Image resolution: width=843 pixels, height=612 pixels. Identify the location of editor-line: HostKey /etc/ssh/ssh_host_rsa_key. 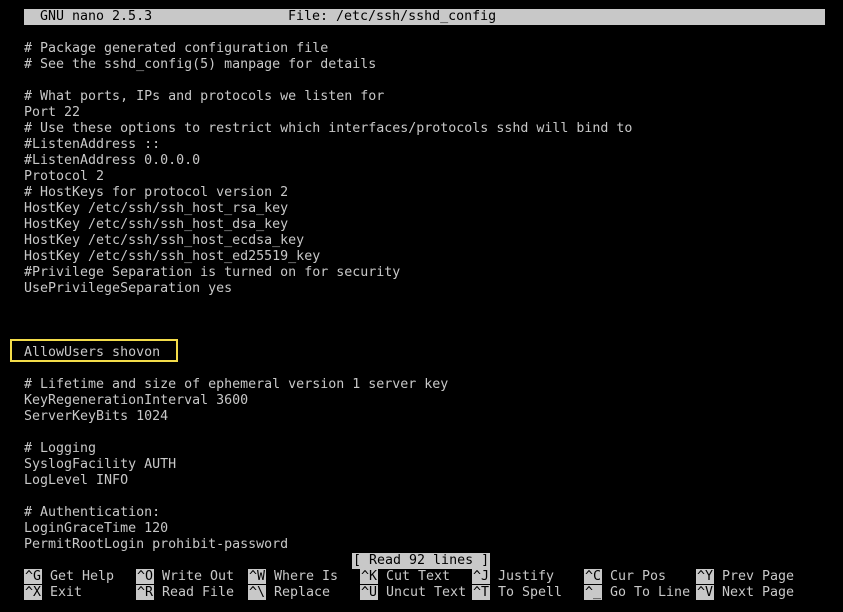
(424, 209).